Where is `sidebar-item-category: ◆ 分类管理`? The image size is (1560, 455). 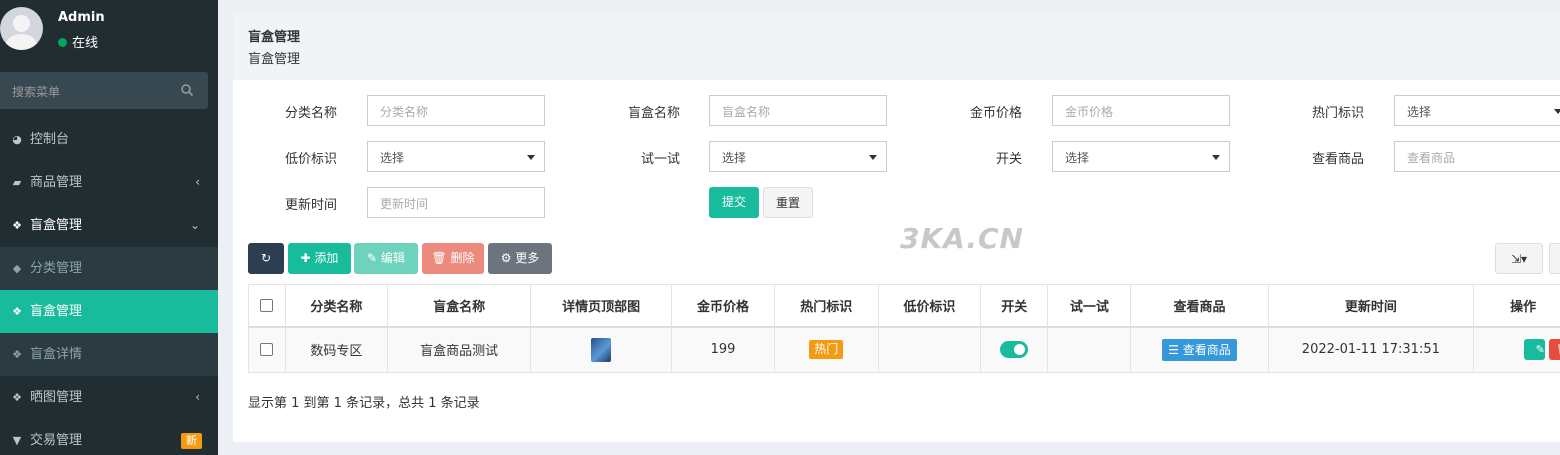
sidebar-item-category: ◆ 分类管理 is located at coordinates (109, 268).